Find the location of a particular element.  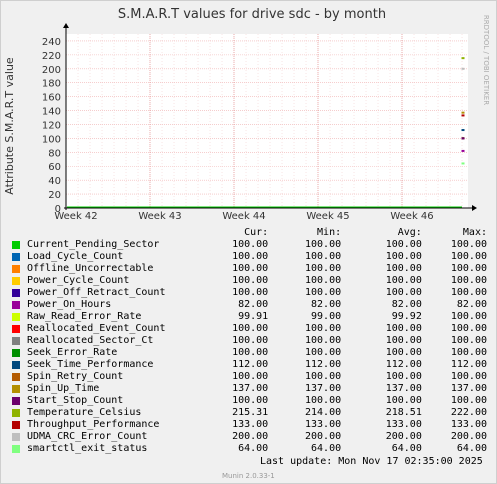

munin-version: Munin 2.0.33-1 is located at coordinates (248, 476).